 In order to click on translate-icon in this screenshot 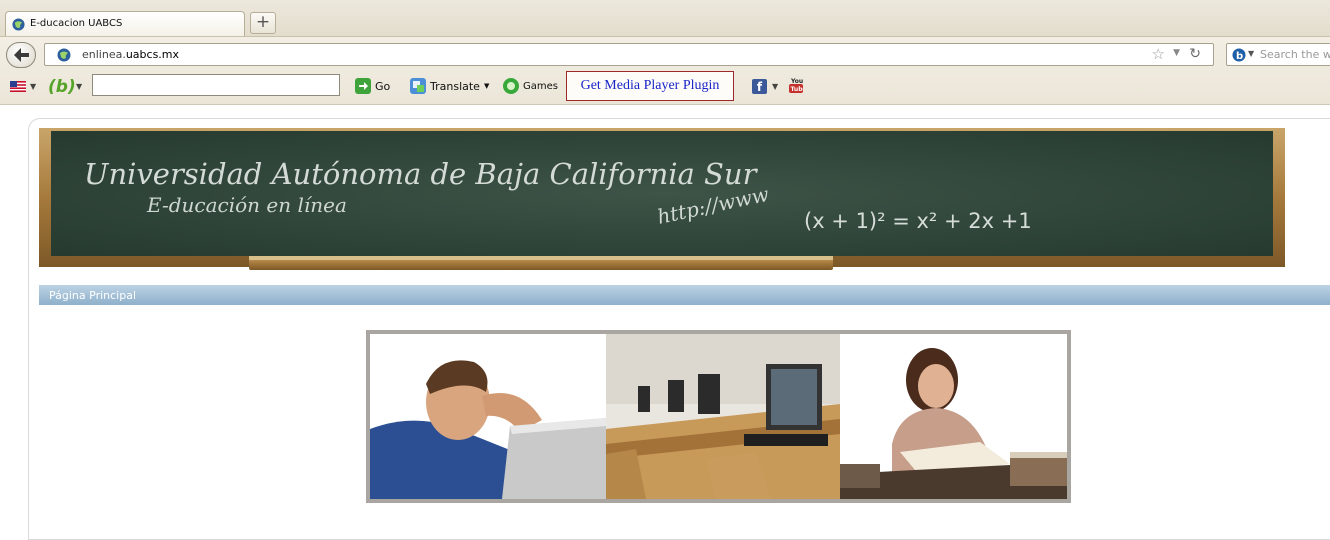, I will do `click(418, 86)`.